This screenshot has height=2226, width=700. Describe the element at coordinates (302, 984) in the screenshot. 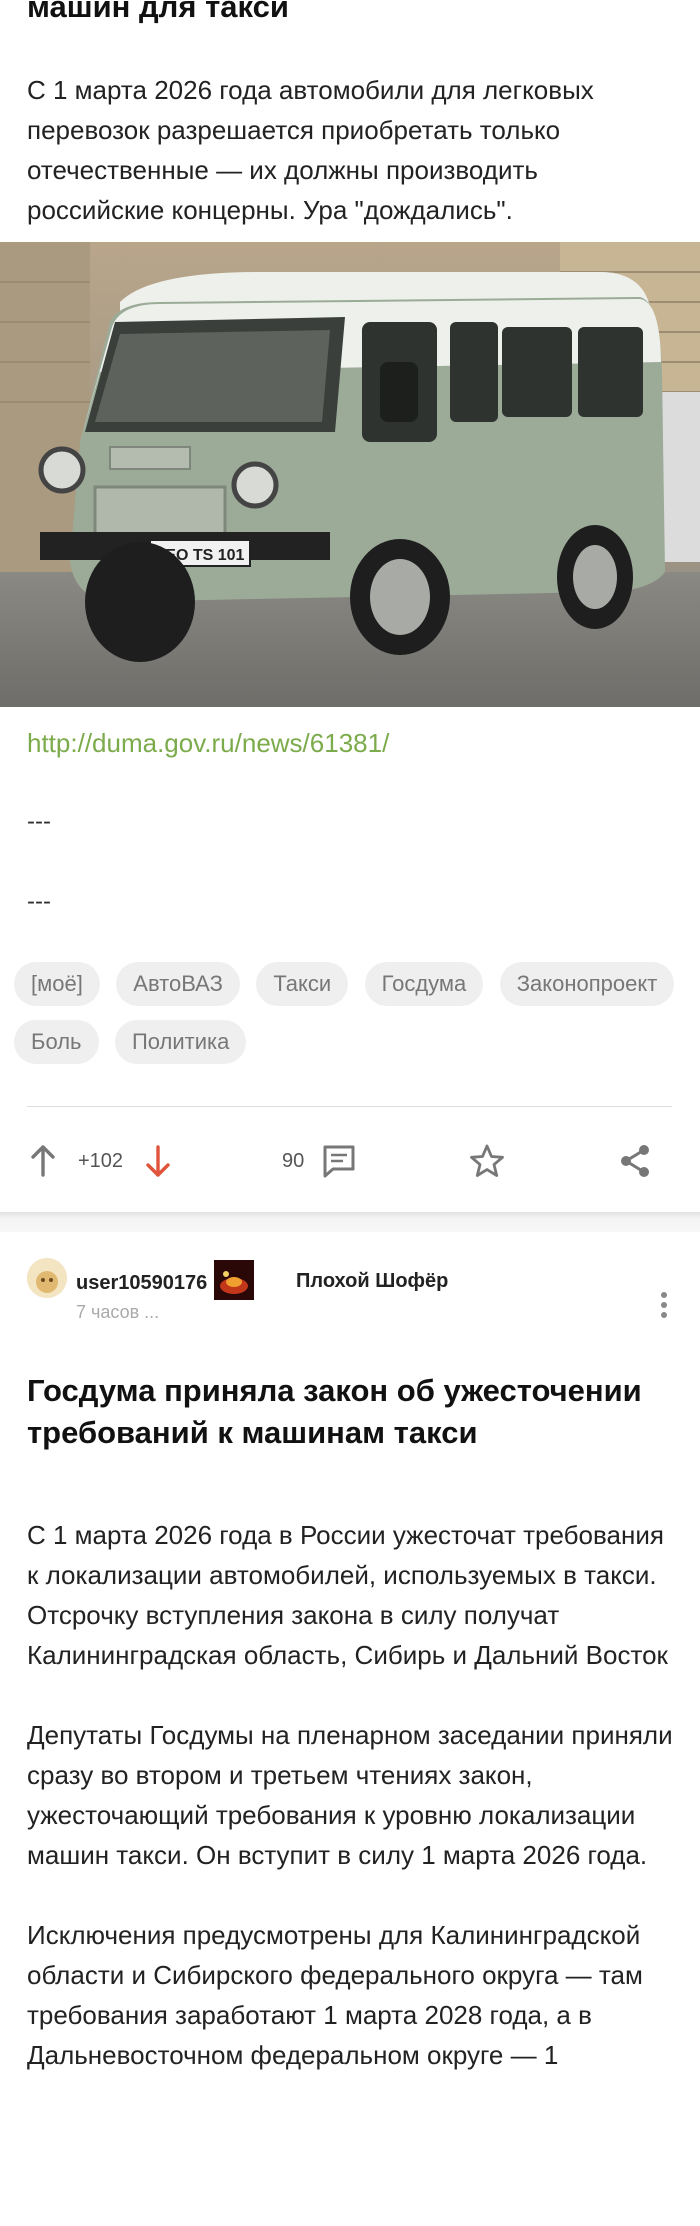

I see `tag-item: Такси` at that location.